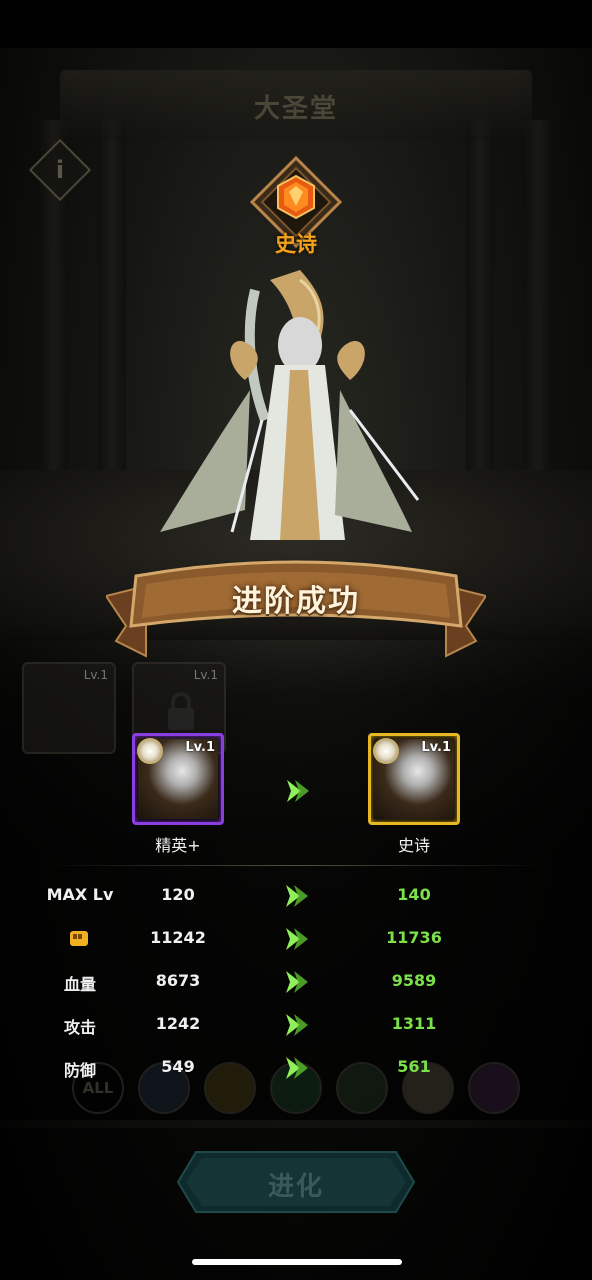 The image size is (592, 1280). I want to click on stat-new-value: 1311, so click(414, 1023).